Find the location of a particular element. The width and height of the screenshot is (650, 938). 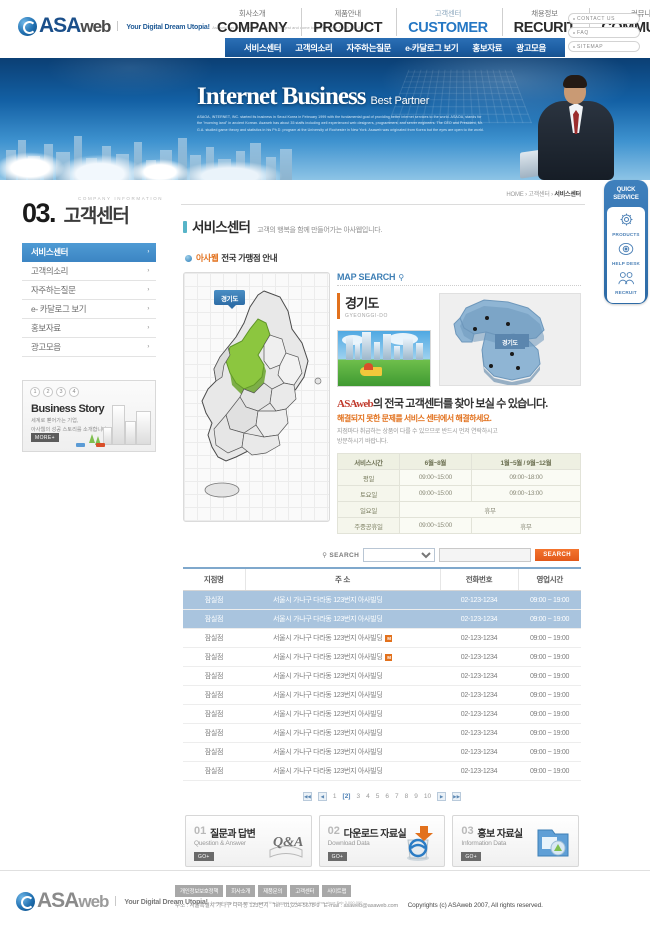

pagination-next-button: ▶ is located at coordinates (442, 797).